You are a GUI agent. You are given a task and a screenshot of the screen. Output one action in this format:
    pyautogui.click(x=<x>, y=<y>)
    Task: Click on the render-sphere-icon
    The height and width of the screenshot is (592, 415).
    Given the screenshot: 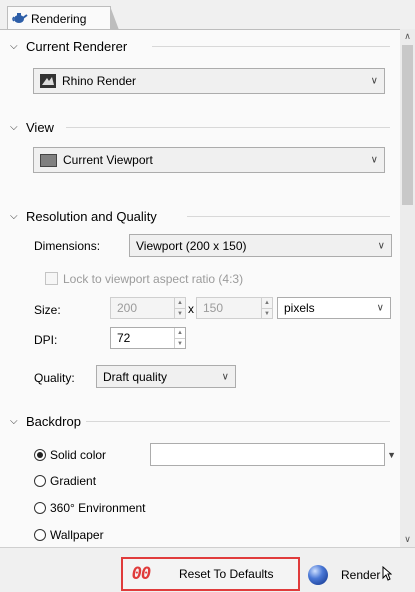 What is the action you would take?
    pyautogui.click(x=318, y=575)
    